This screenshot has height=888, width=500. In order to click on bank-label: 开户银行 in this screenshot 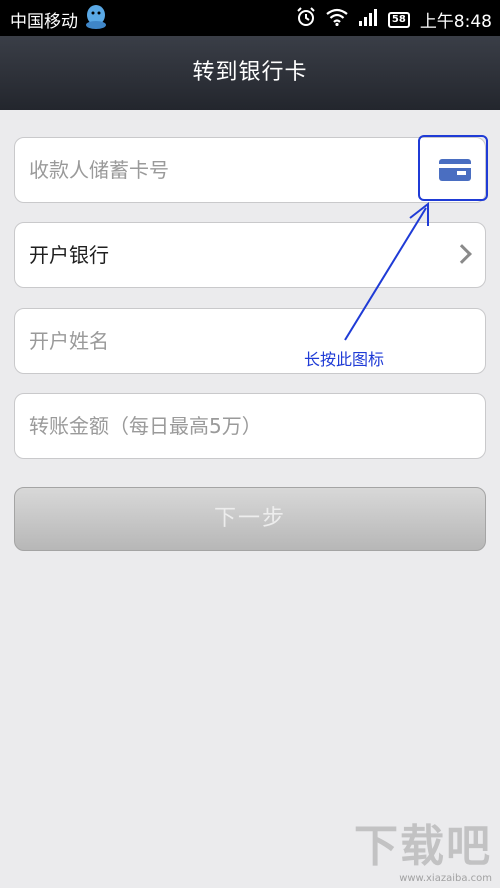, I will do `click(69, 255)`.